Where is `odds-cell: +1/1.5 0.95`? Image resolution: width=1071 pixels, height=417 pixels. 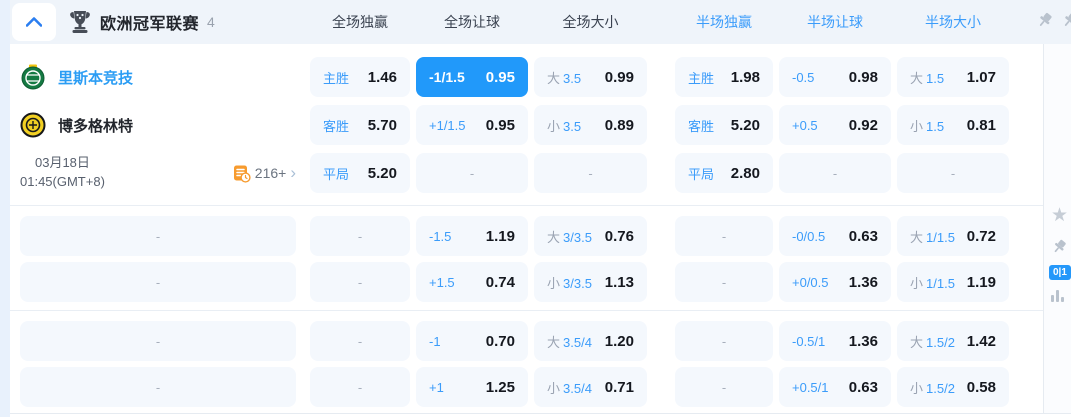
odds-cell: +1/1.5 0.95 is located at coordinates (472, 125).